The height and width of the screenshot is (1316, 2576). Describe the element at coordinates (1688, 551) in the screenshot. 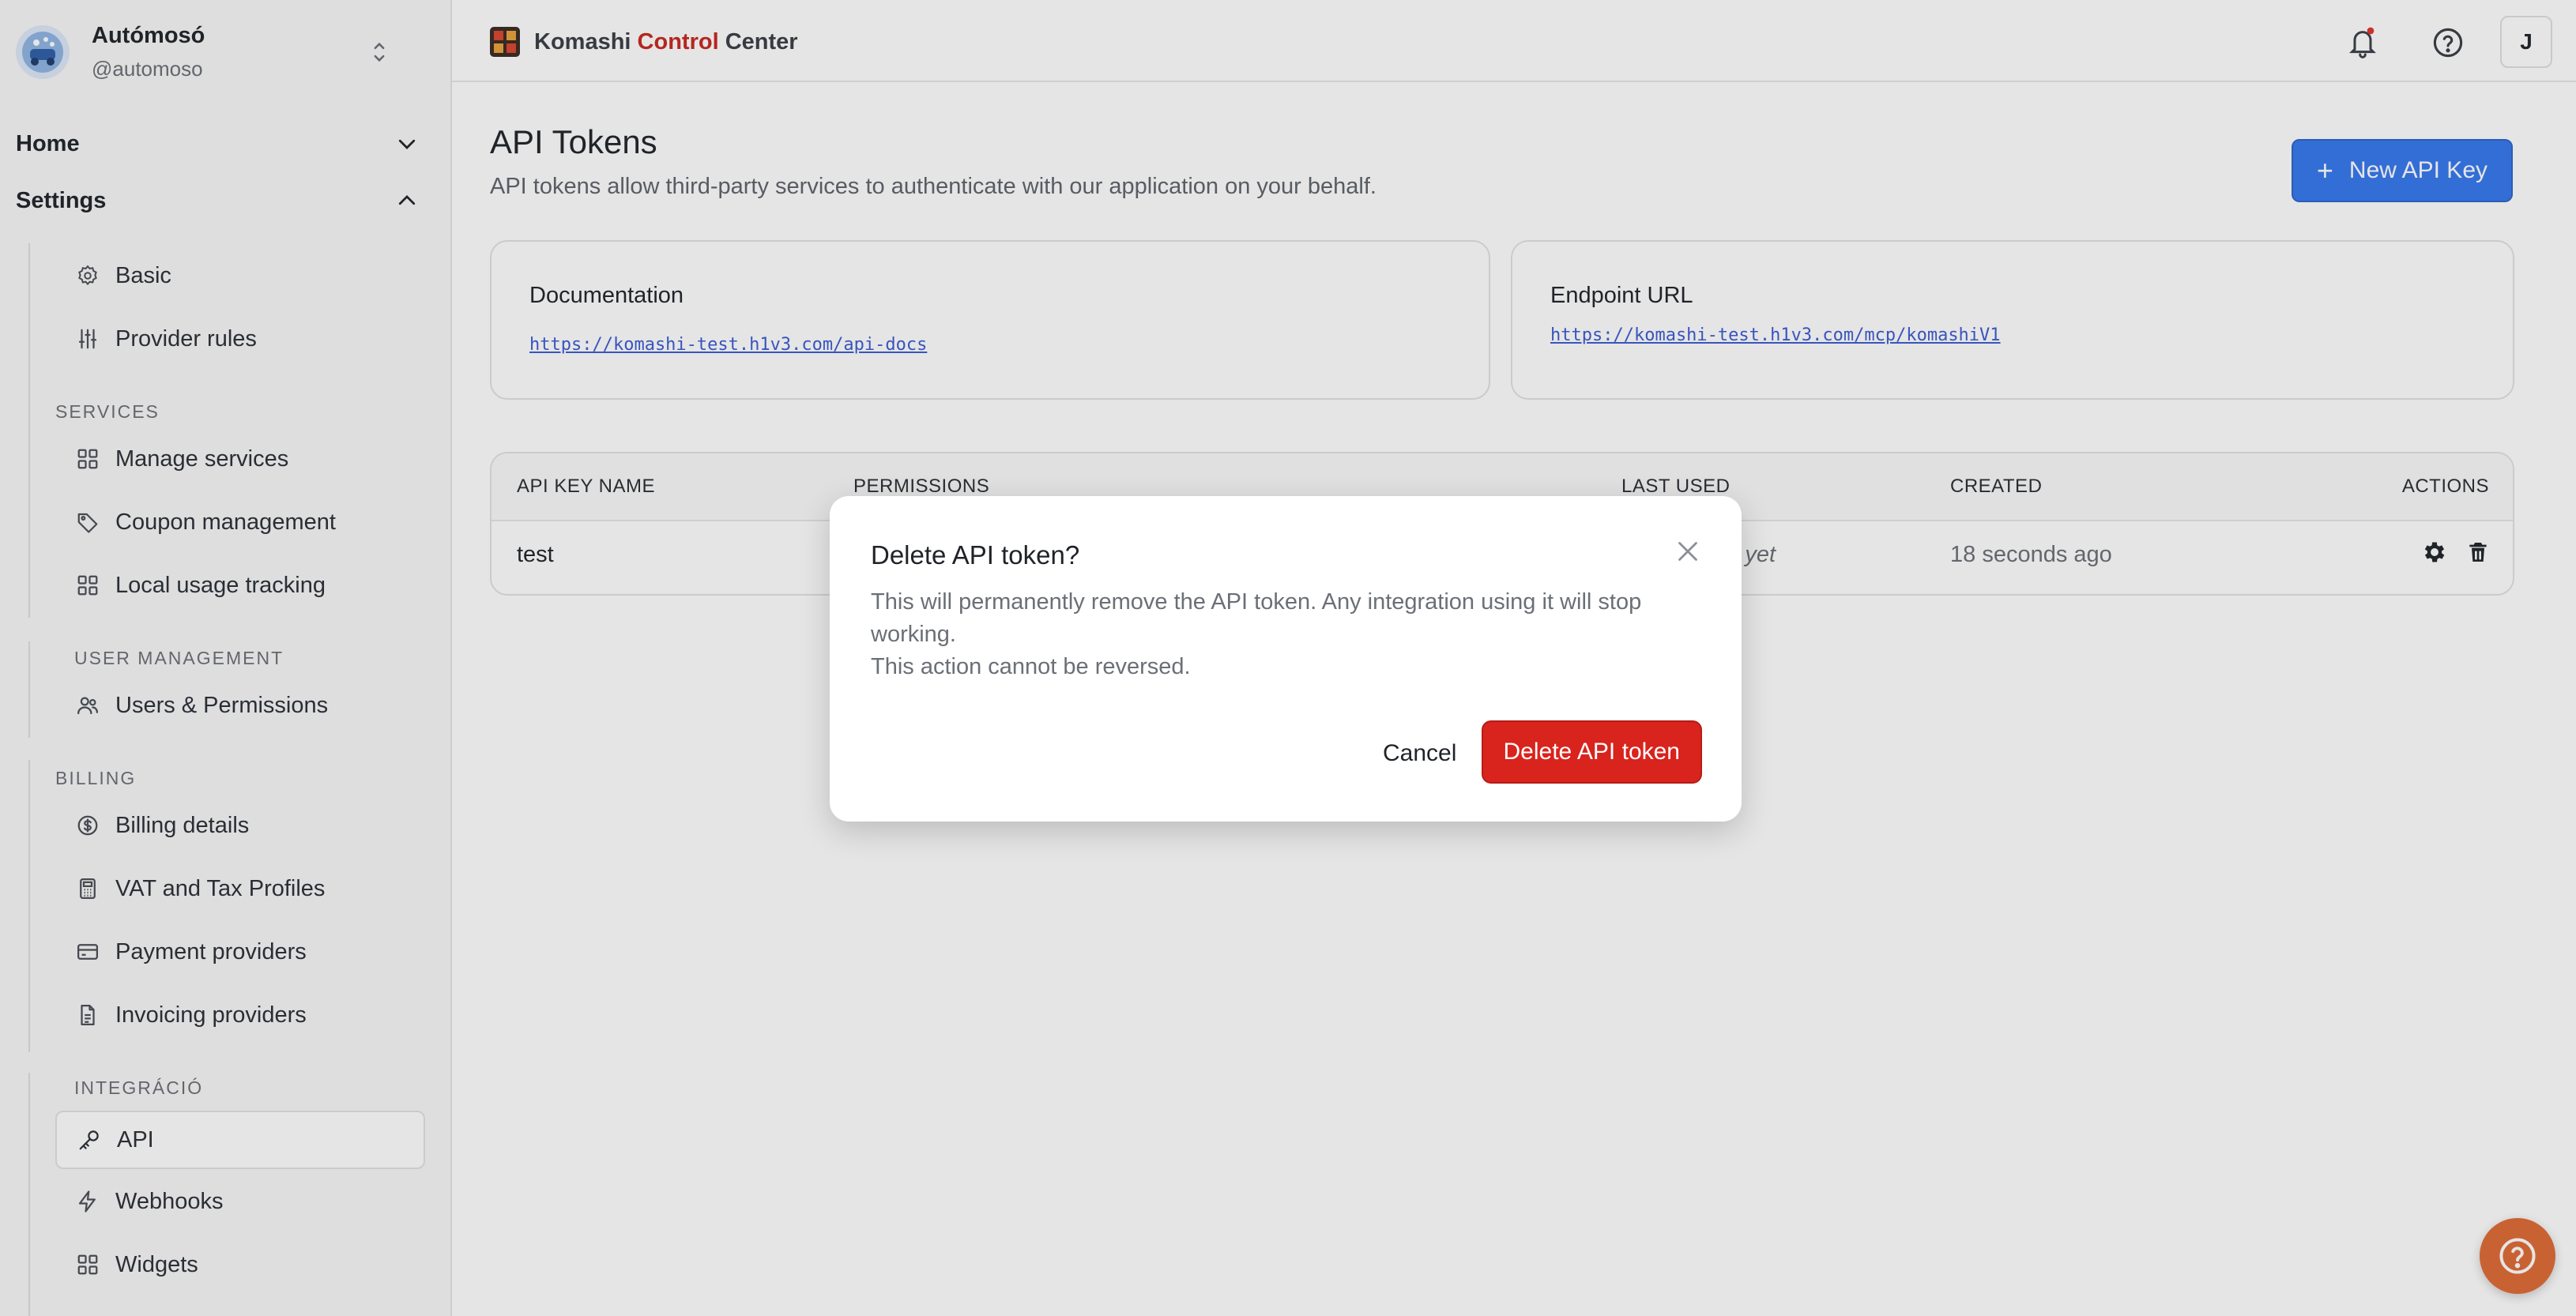

I see `close-icon` at that location.